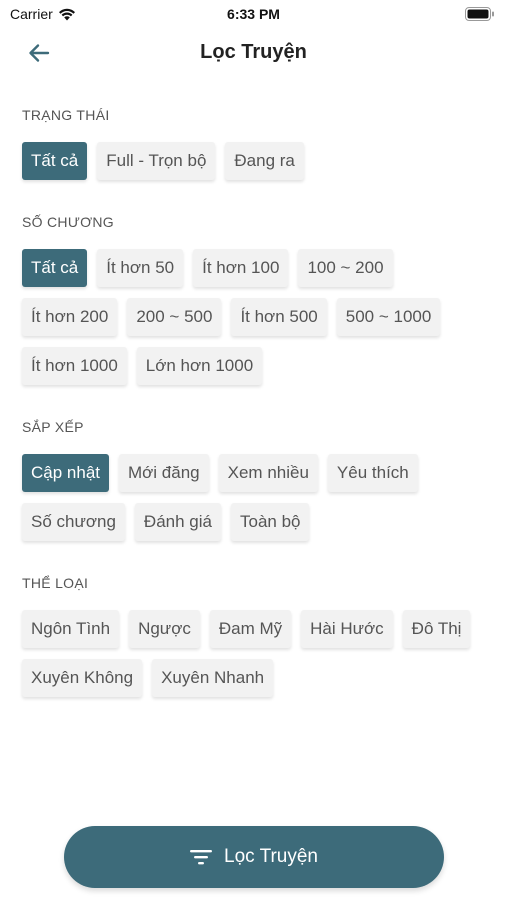 This screenshot has height=900, width=507. What do you see at coordinates (71, 629) in the screenshot?
I see `genre-chip: Ngôn Tình` at bounding box center [71, 629].